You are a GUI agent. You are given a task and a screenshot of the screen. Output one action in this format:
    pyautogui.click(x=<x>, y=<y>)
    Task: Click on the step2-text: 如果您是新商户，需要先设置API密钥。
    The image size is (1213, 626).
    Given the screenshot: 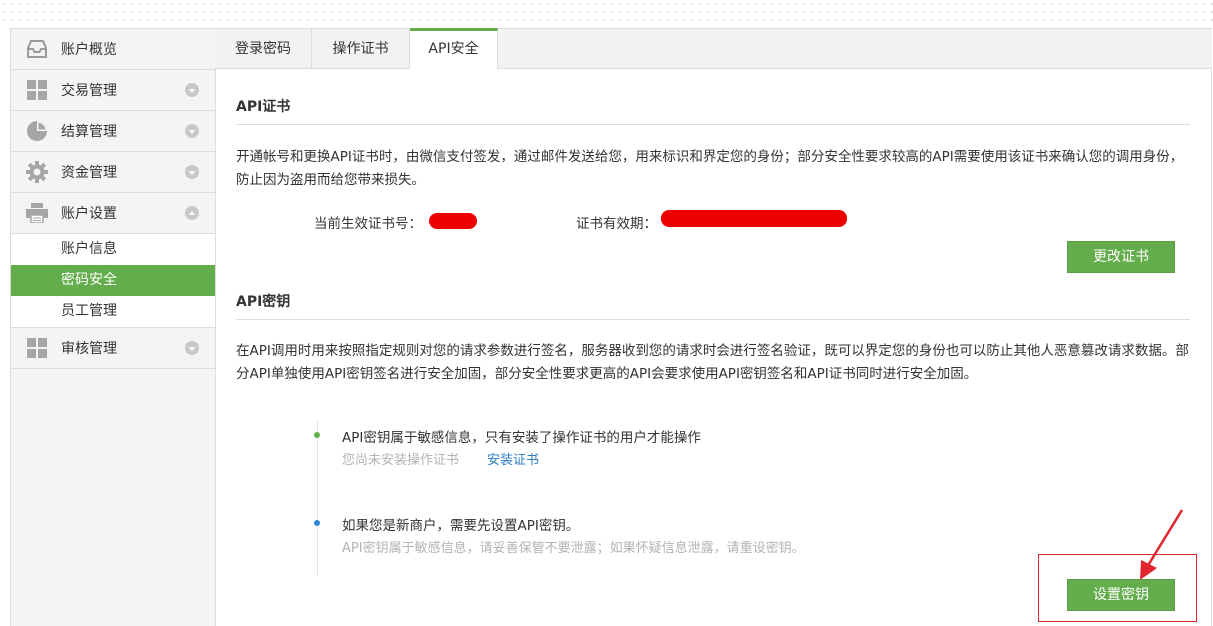 What is the action you would take?
    pyautogui.click(x=461, y=526)
    